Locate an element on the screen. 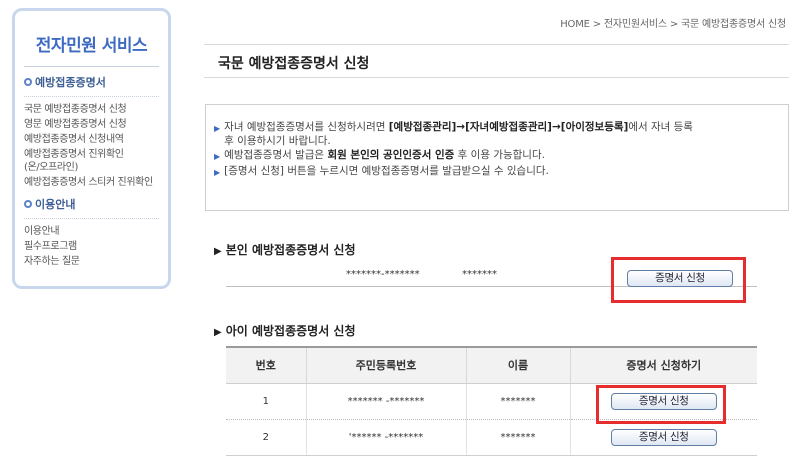  sidebar-item-required-programs: 필수프로그램 is located at coordinates (91, 246).